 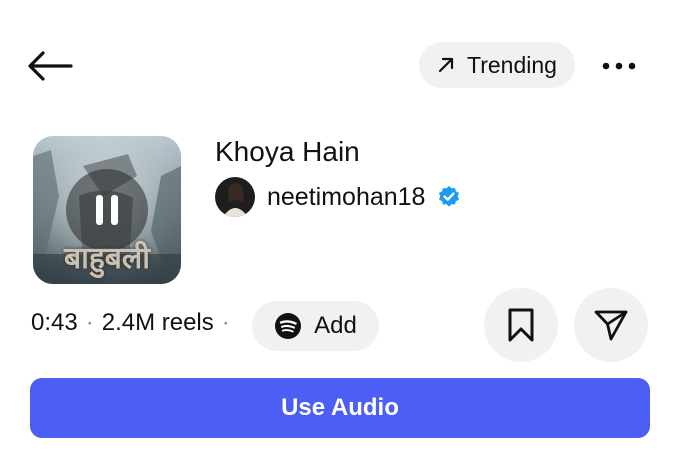 I want to click on avatar-image, so click(x=235, y=197).